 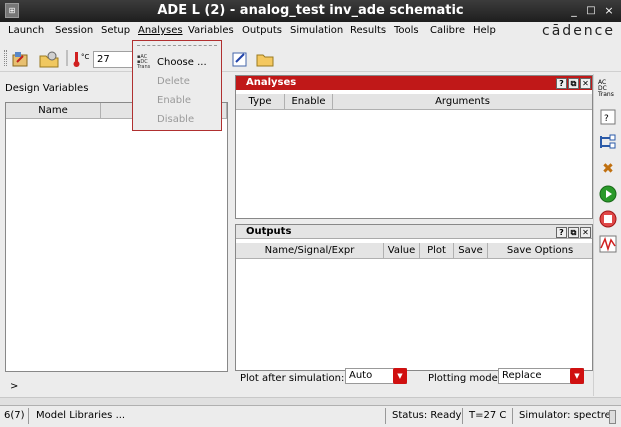 What do you see at coordinates (177, 45) in the screenshot?
I see `tearoff-line` at bounding box center [177, 45].